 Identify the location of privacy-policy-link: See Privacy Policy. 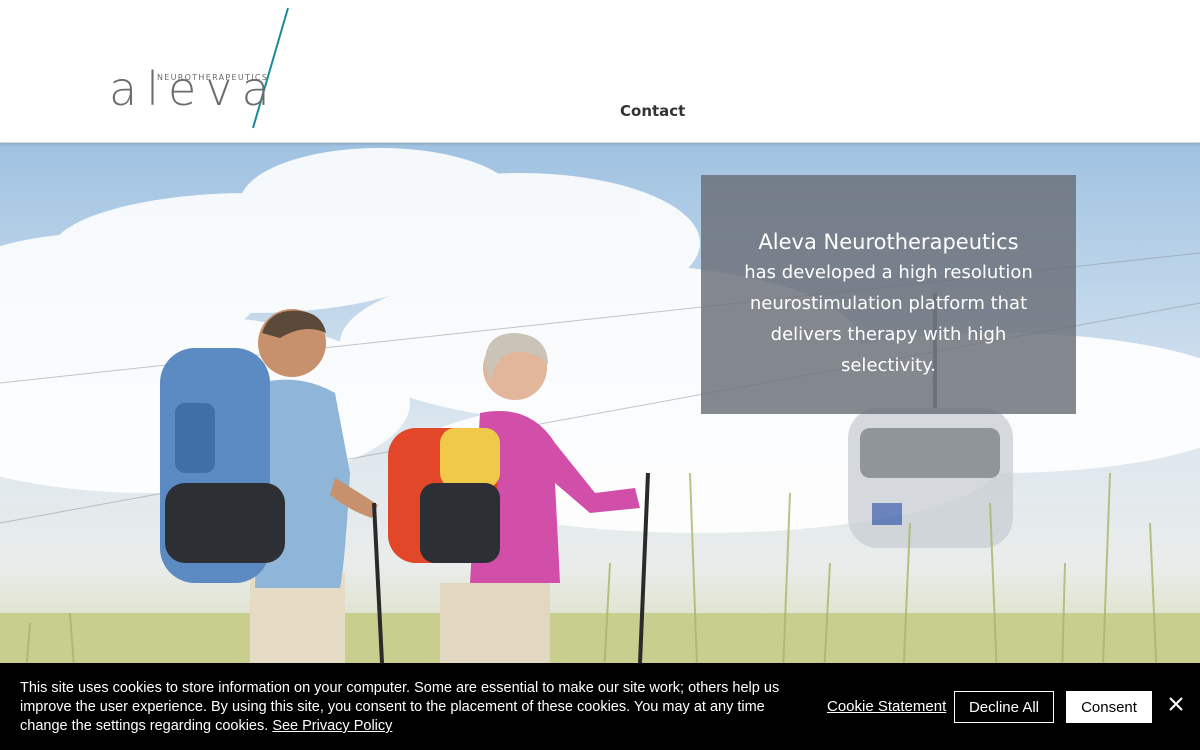
(332, 726).